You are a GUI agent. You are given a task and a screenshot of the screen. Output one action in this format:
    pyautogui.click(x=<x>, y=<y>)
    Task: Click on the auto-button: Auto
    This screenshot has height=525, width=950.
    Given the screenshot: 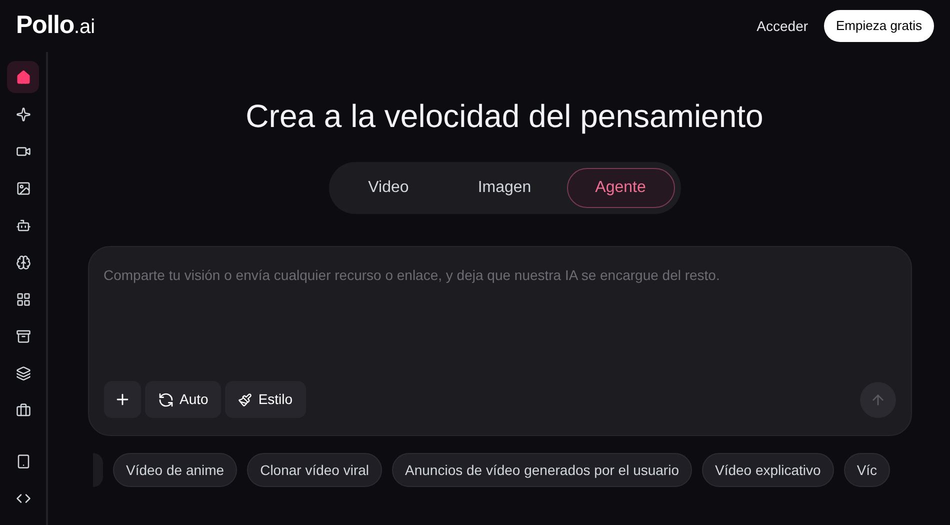 What is the action you would take?
    pyautogui.click(x=183, y=399)
    